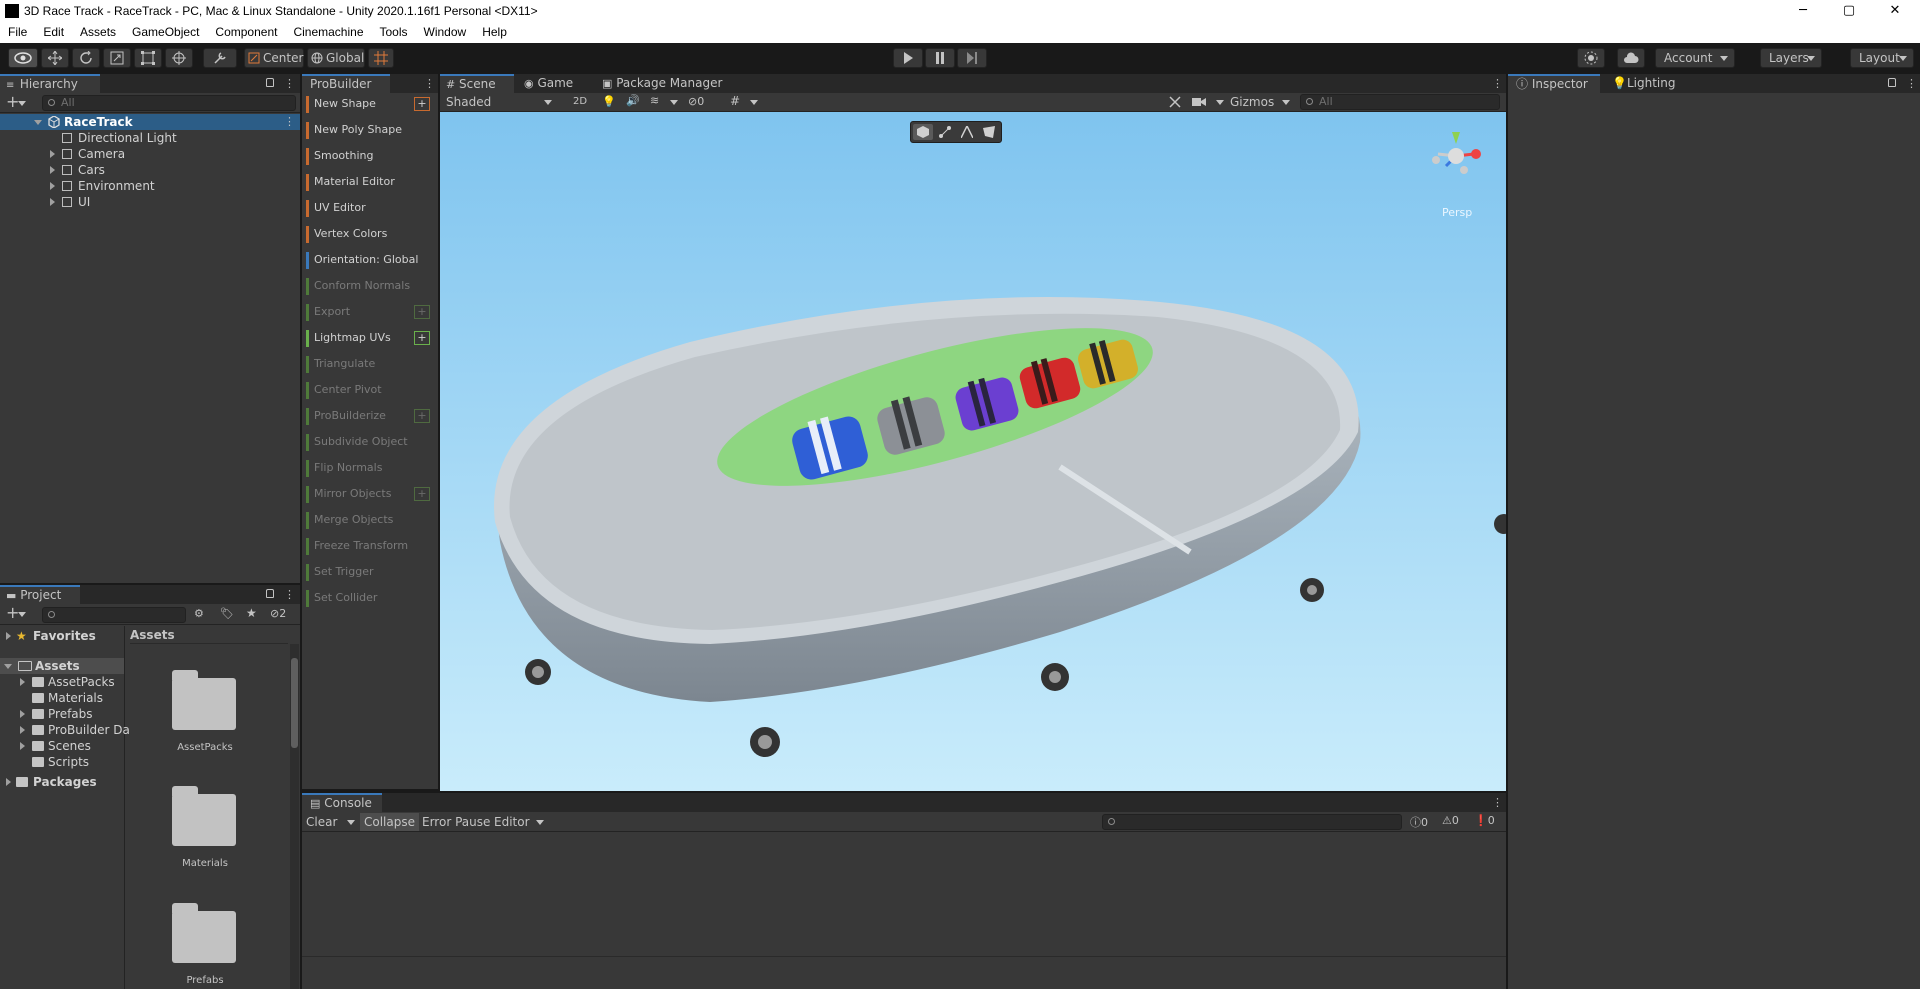 The width and height of the screenshot is (1920, 989). Describe the element at coordinates (371, 260) in the screenshot. I see `probuilder-tool: Orientation: Global` at that location.